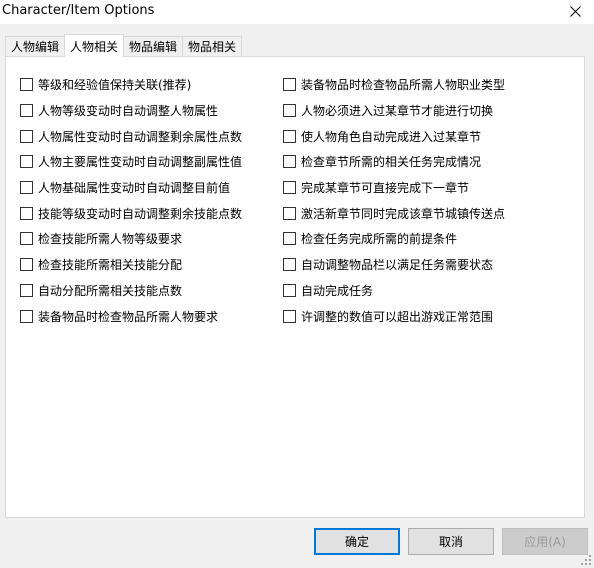 The height and width of the screenshot is (568, 594). What do you see at coordinates (131, 162) in the screenshot?
I see `option-main-attr-adjust-sub: 人物主要属性变动时自动调整副属性值` at bounding box center [131, 162].